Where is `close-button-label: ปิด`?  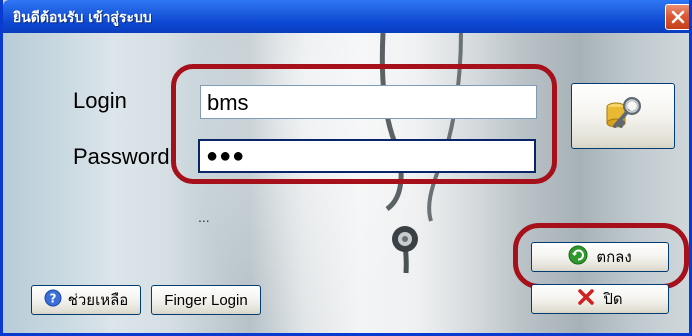
close-button-label: ปิด is located at coordinates (613, 299).